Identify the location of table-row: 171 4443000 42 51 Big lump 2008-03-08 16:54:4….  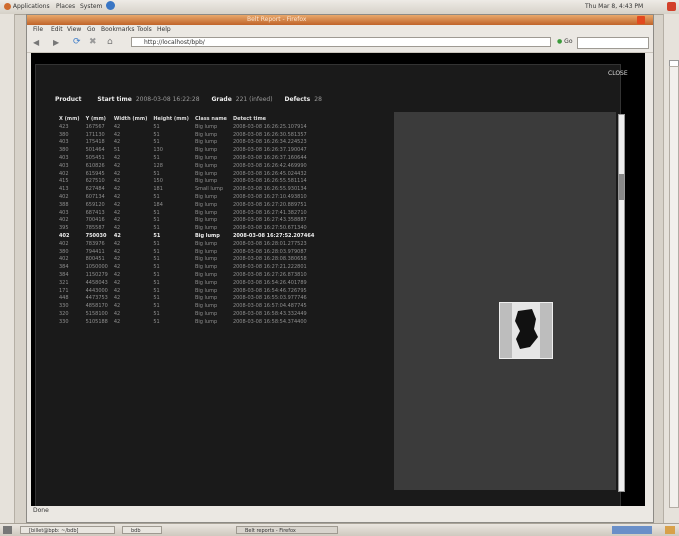
(187, 291).